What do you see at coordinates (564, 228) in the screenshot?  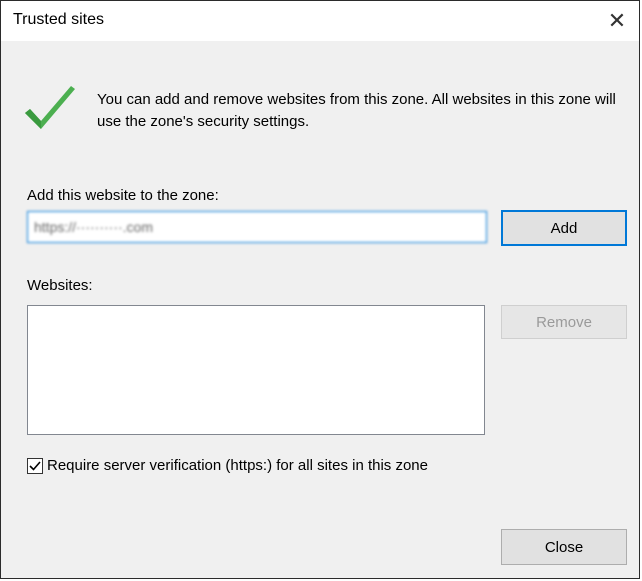 I see `add-button: Add` at bounding box center [564, 228].